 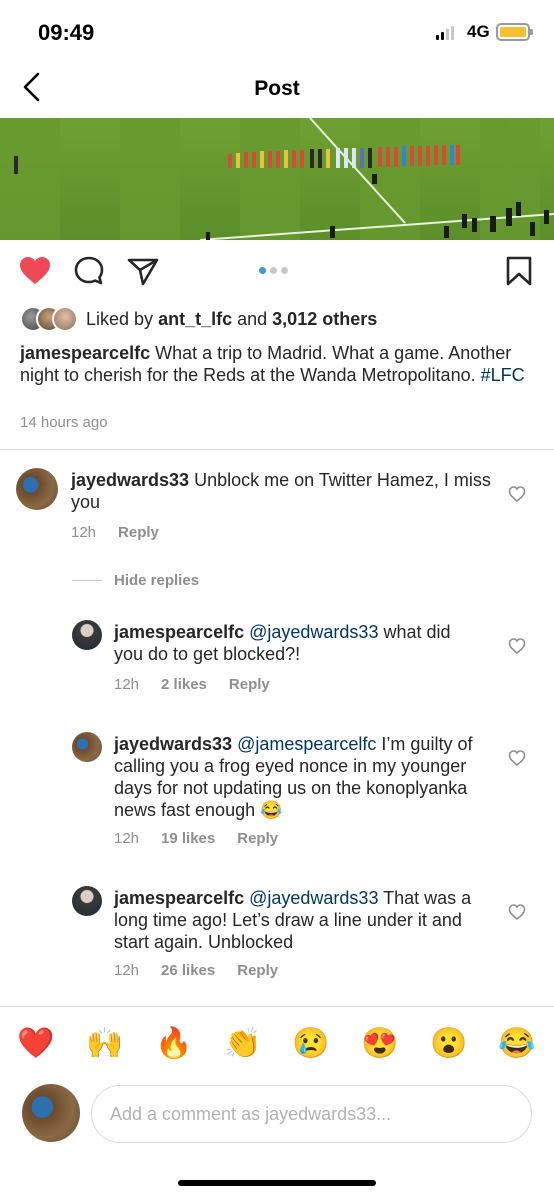 What do you see at coordinates (262, 270) in the screenshot?
I see `carousel-dot-active` at bounding box center [262, 270].